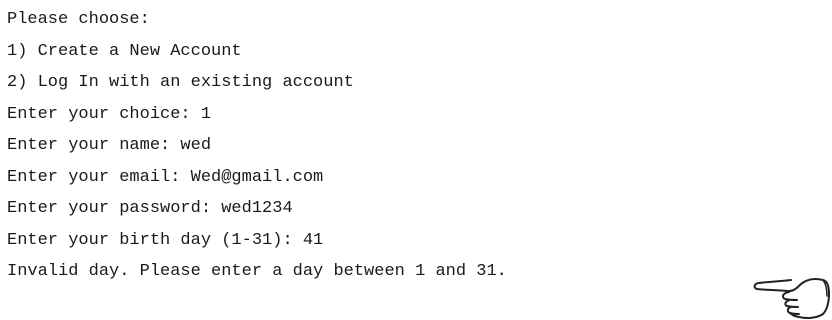 The image size is (832, 320). I want to click on choice-input-line: Enter your choice: 1, so click(109, 114).